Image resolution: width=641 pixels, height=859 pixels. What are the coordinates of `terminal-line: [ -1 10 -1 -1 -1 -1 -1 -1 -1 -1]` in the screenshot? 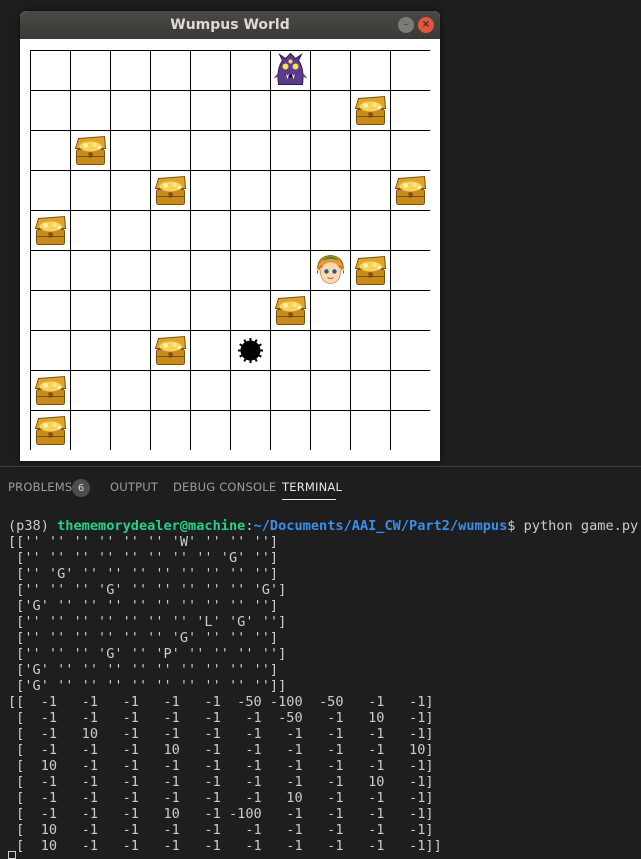 It's located at (221, 734).